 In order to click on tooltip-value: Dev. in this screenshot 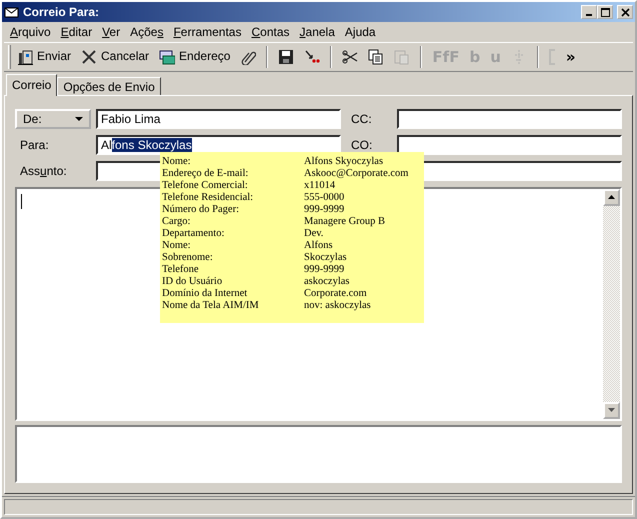, I will do `click(314, 234)`.